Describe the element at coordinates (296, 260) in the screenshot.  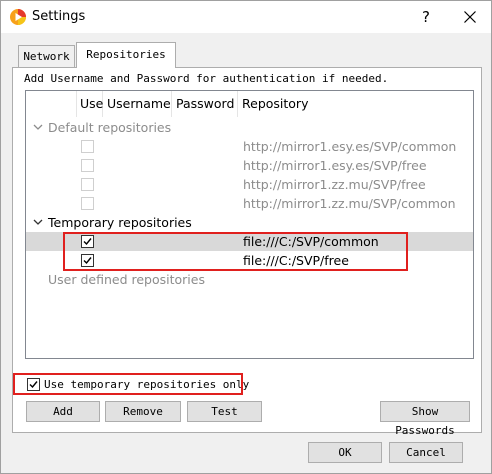
I see `repository-url: file:///C:/SVP/free` at that location.